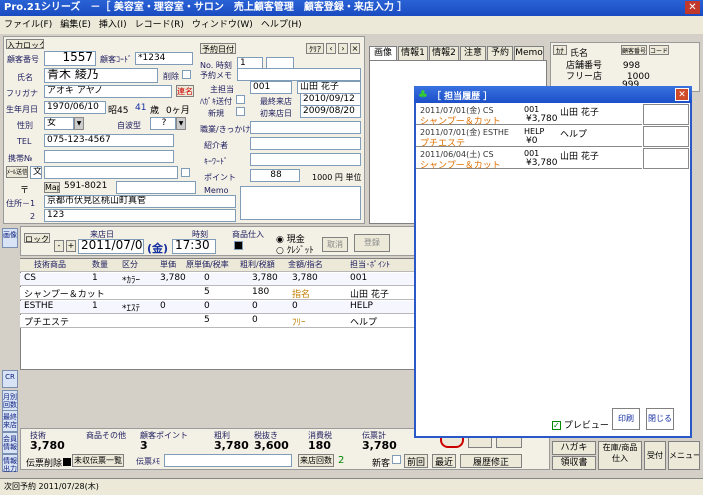  What do you see at coordinates (185, 91) in the screenshot?
I see `joint-name-button: 連名` at bounding box center [185, 91].